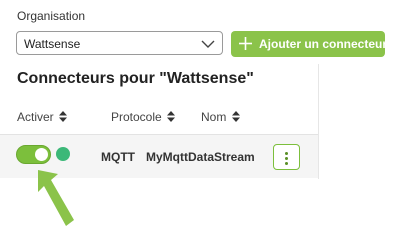 The image size is (415, 252). I want to click on status-indicator, so click(63, 154).